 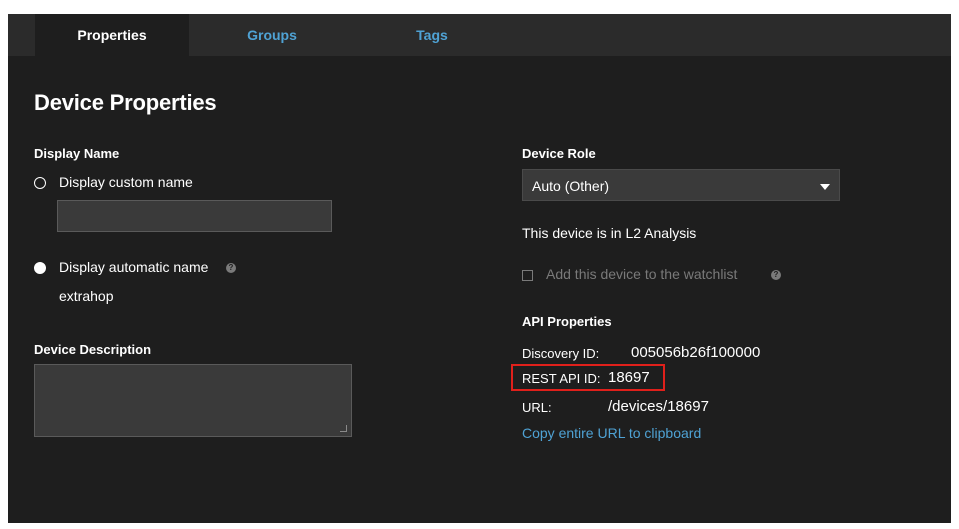 I want to click on custom-name-input, so click(x=194, y=216).